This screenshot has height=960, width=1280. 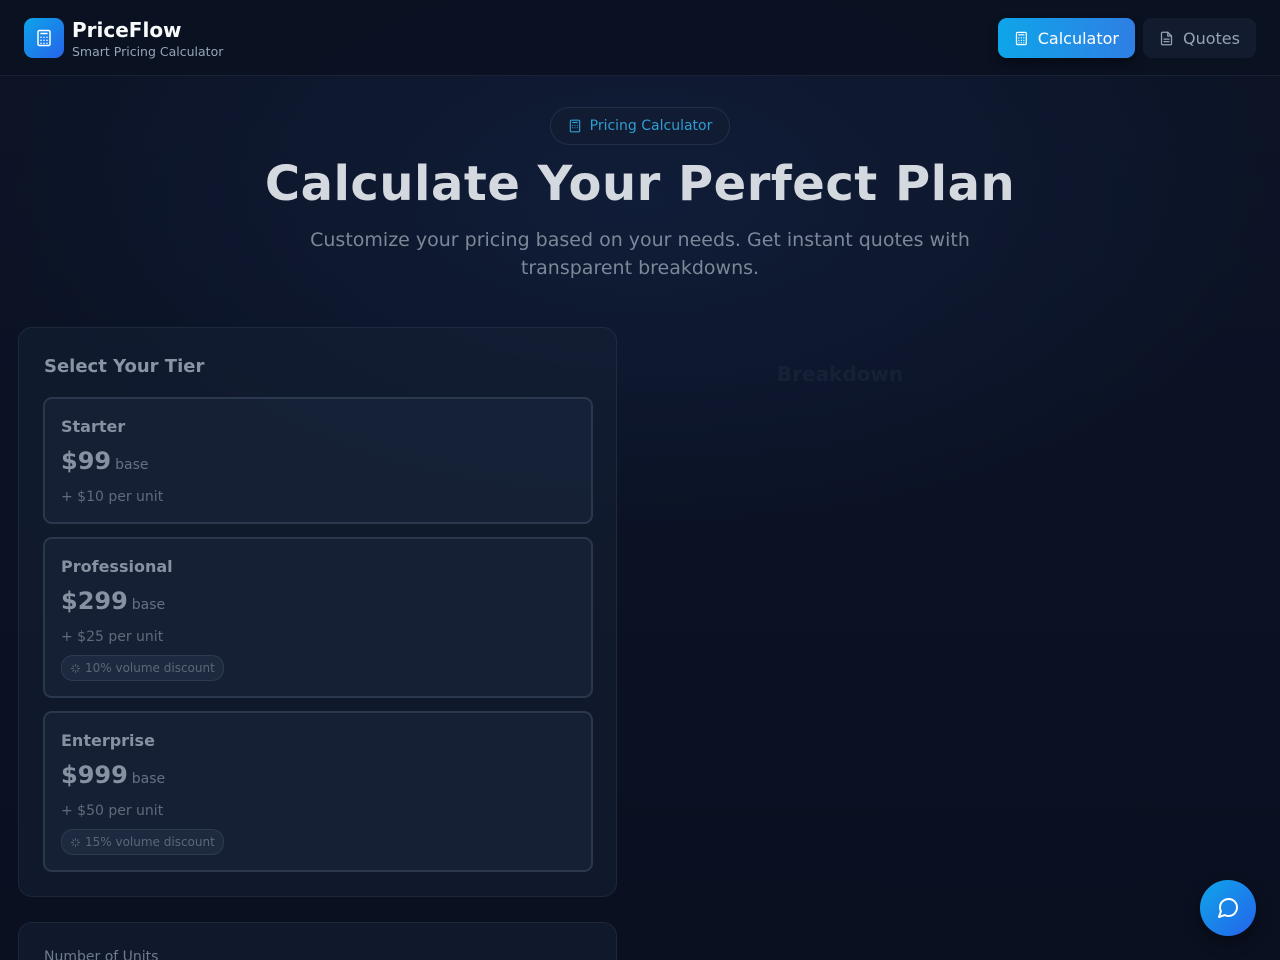 What do you see at coordinates (94, 775) in the screenshot?
I see `tier-price-value: $999` at bounding box center [94, 775].